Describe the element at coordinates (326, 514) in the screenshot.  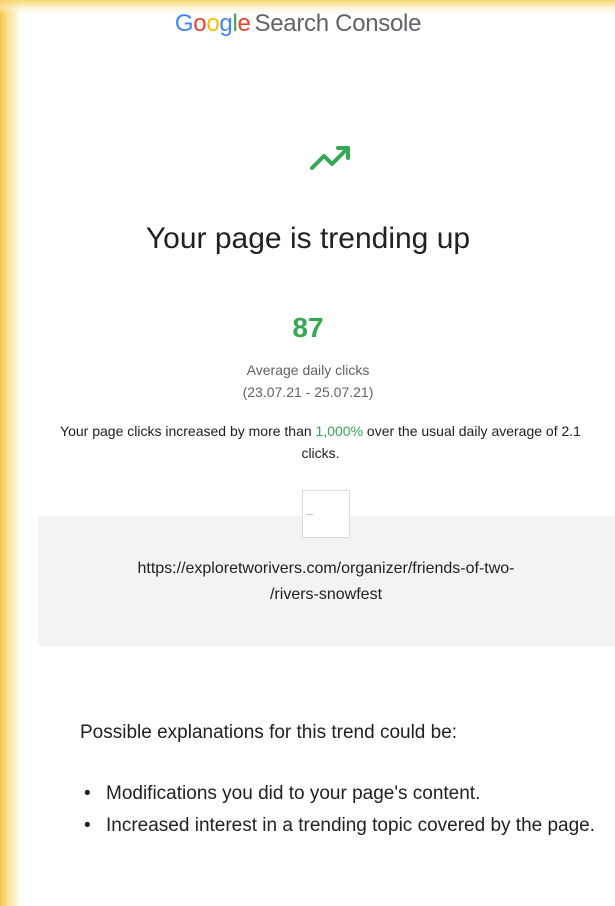
I see `page-thumbnail` at that location.